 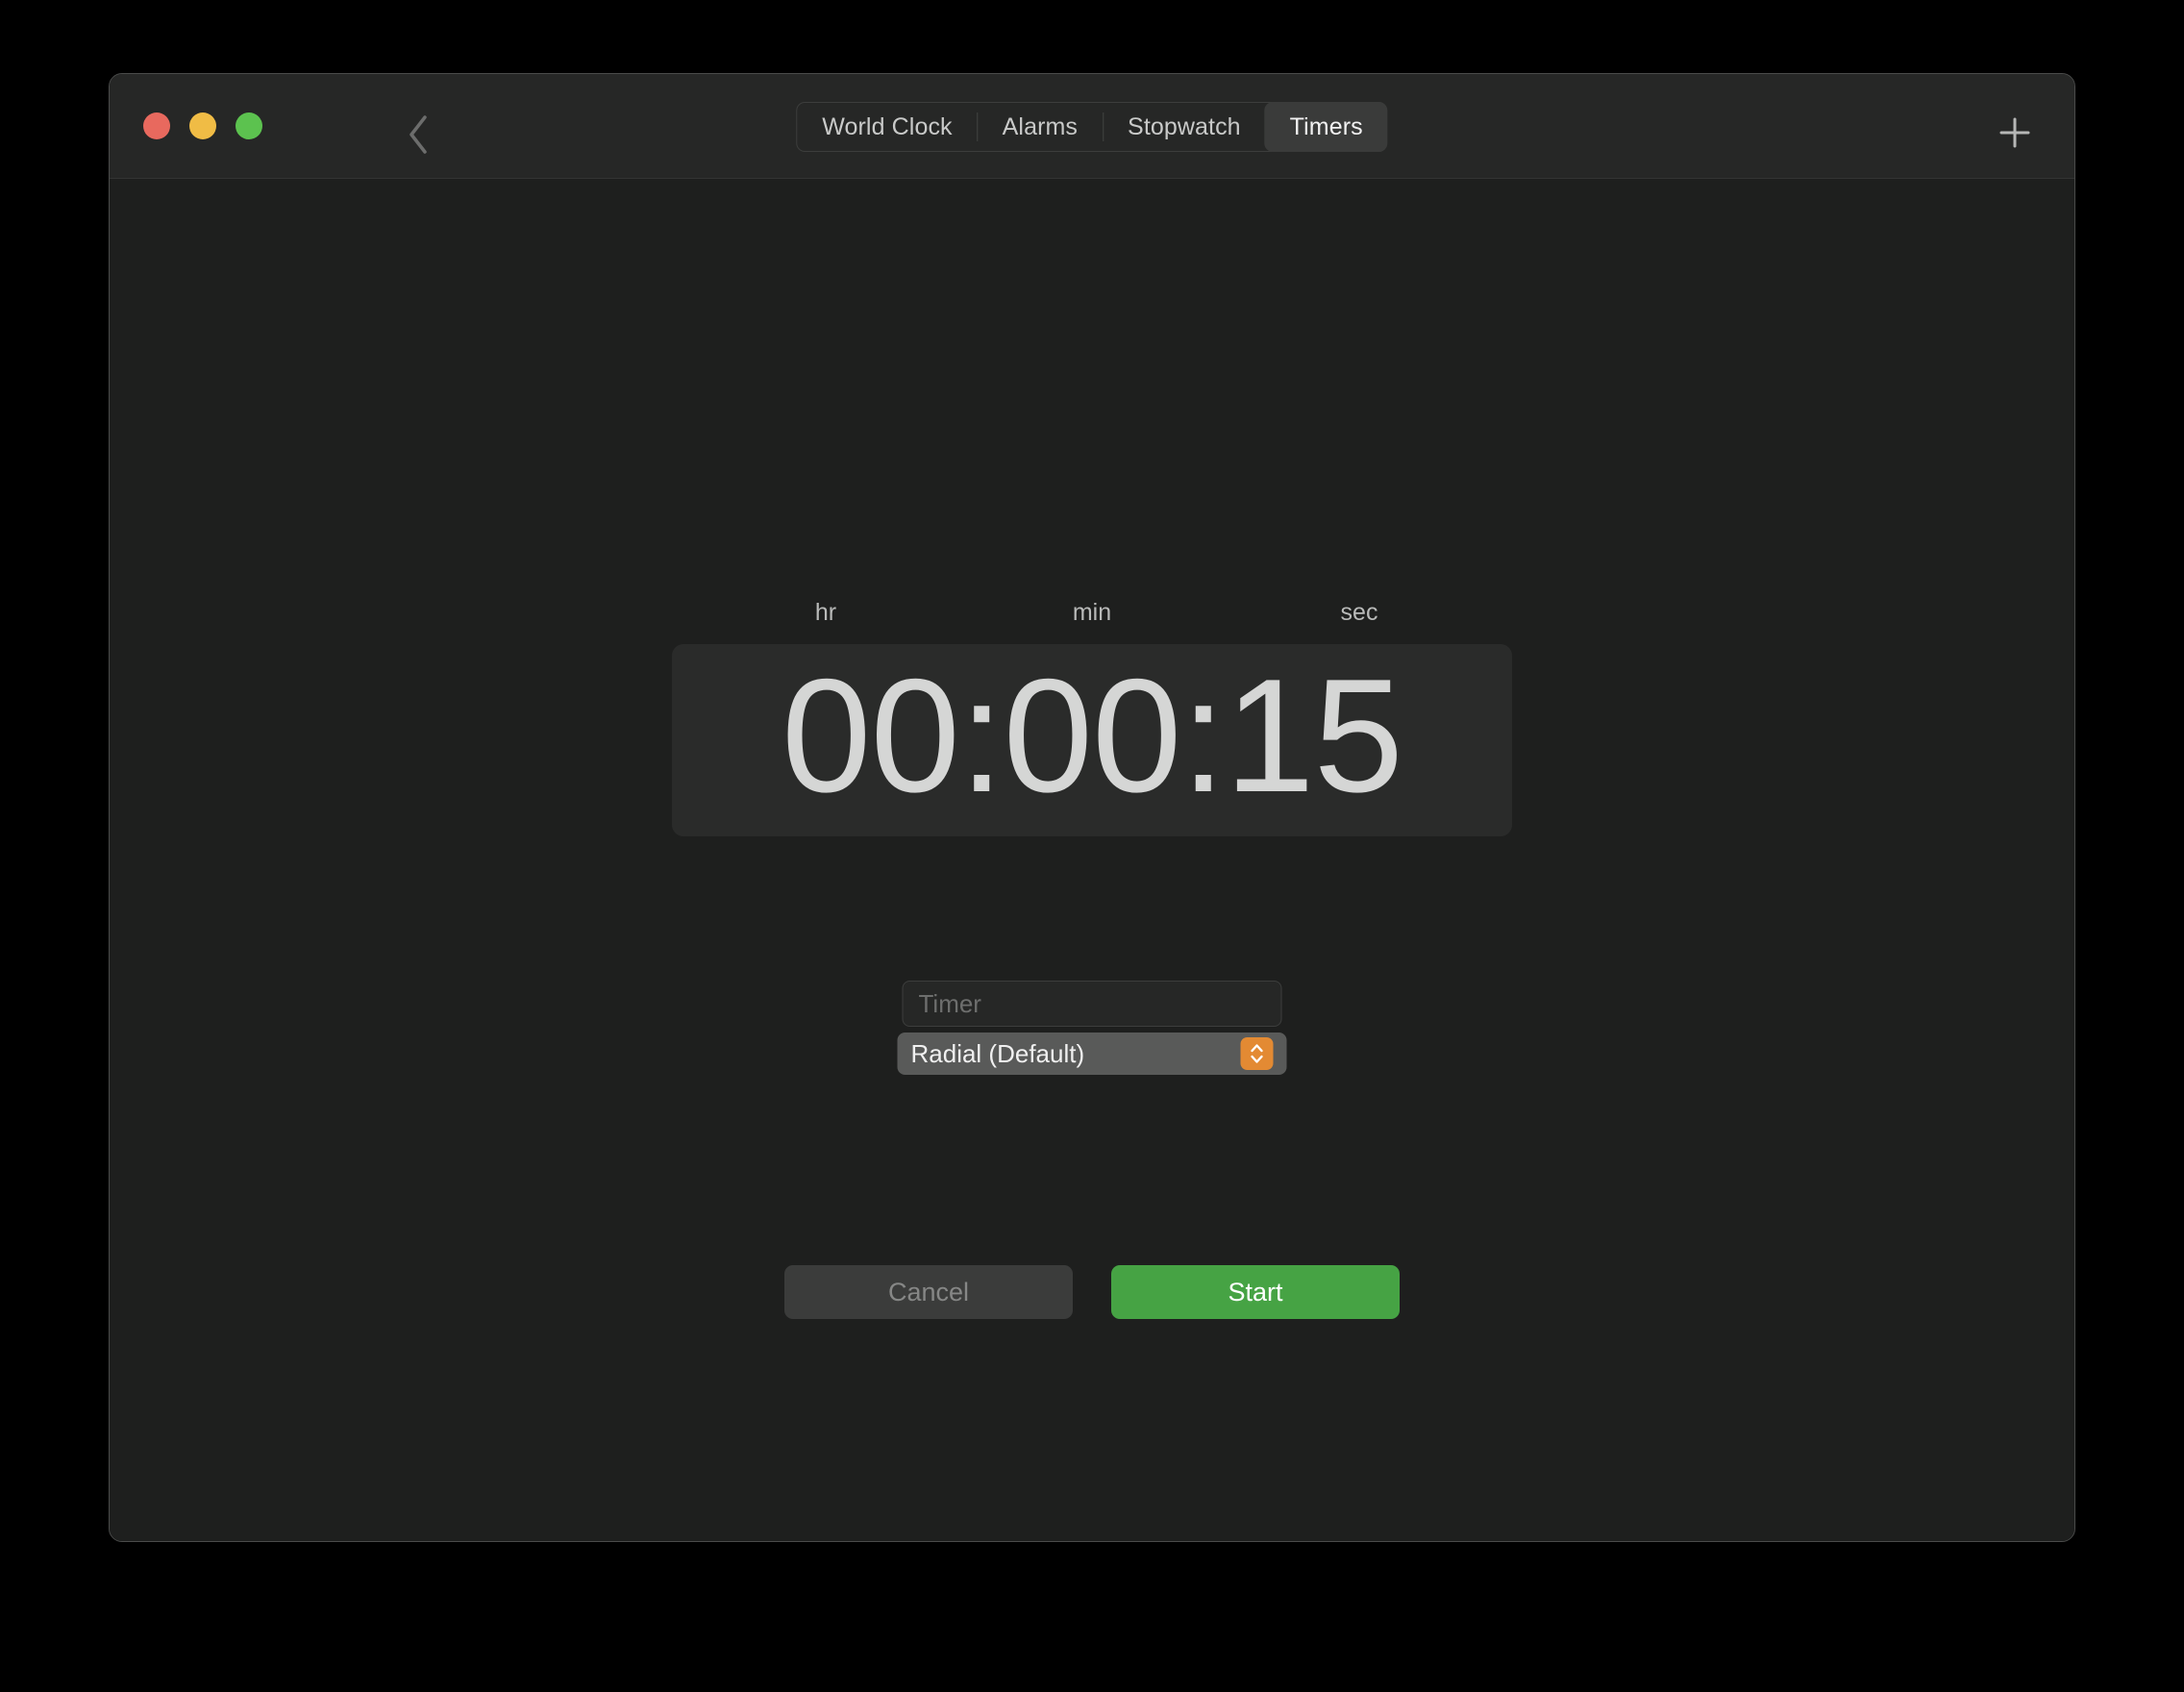 I want to click on minimize-window-button, so click(x=203, y=125).